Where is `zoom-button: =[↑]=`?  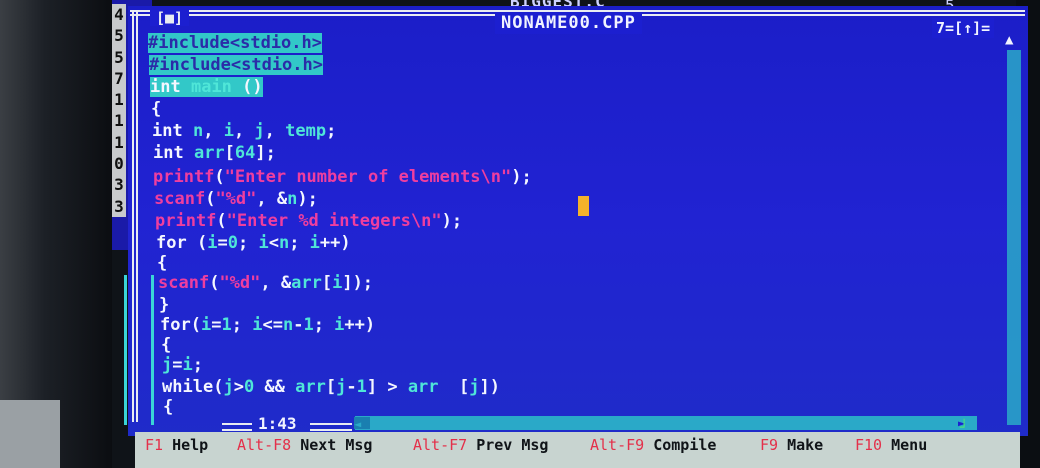
zoom-button: =[↑]= is located at coordinates (967, 28).